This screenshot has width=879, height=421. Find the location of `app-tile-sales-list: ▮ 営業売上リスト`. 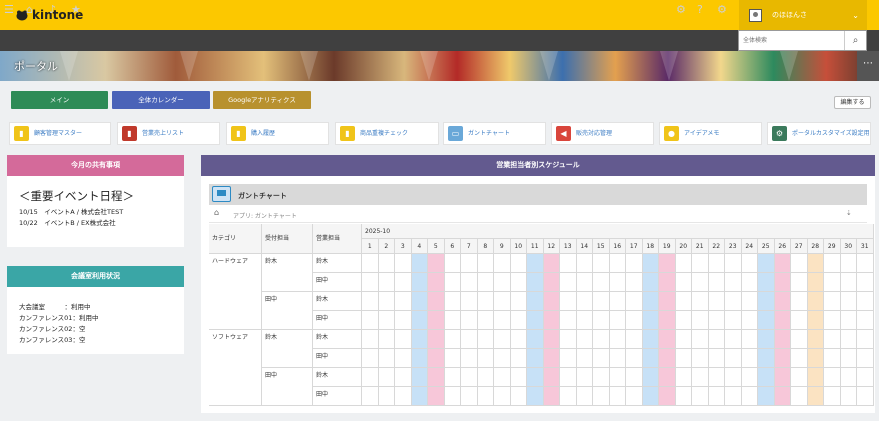

app-tile-sales-list: ▮ 営業売上リスト is located at coordinates (168, 133).